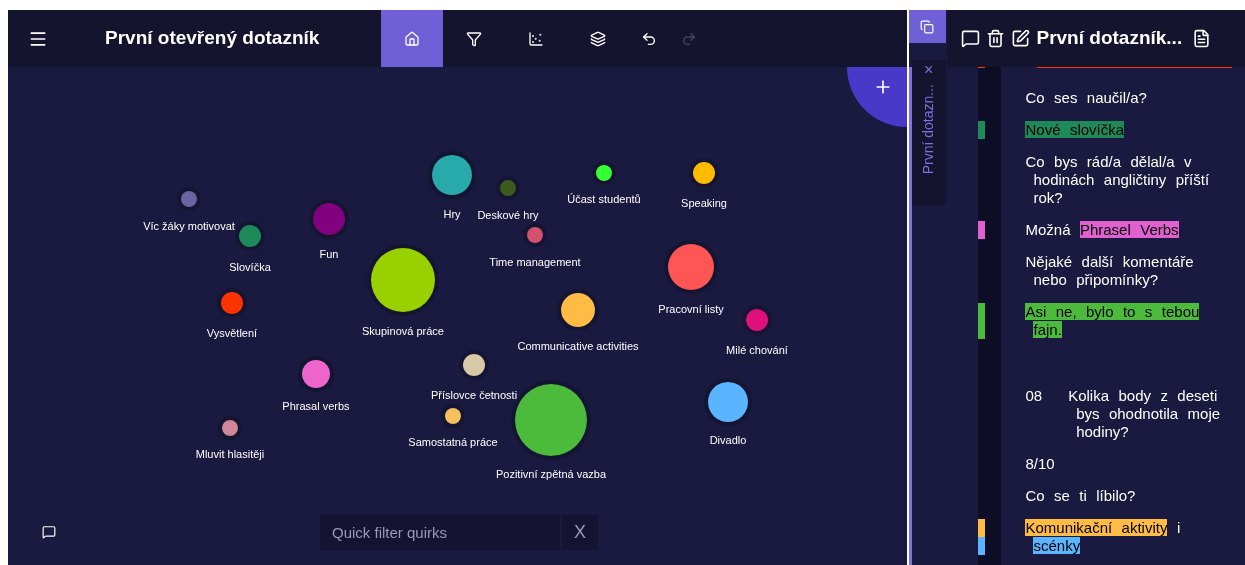 This screenshot has height=565, width=1245. I want to click on copy-button, so click(927, 26).